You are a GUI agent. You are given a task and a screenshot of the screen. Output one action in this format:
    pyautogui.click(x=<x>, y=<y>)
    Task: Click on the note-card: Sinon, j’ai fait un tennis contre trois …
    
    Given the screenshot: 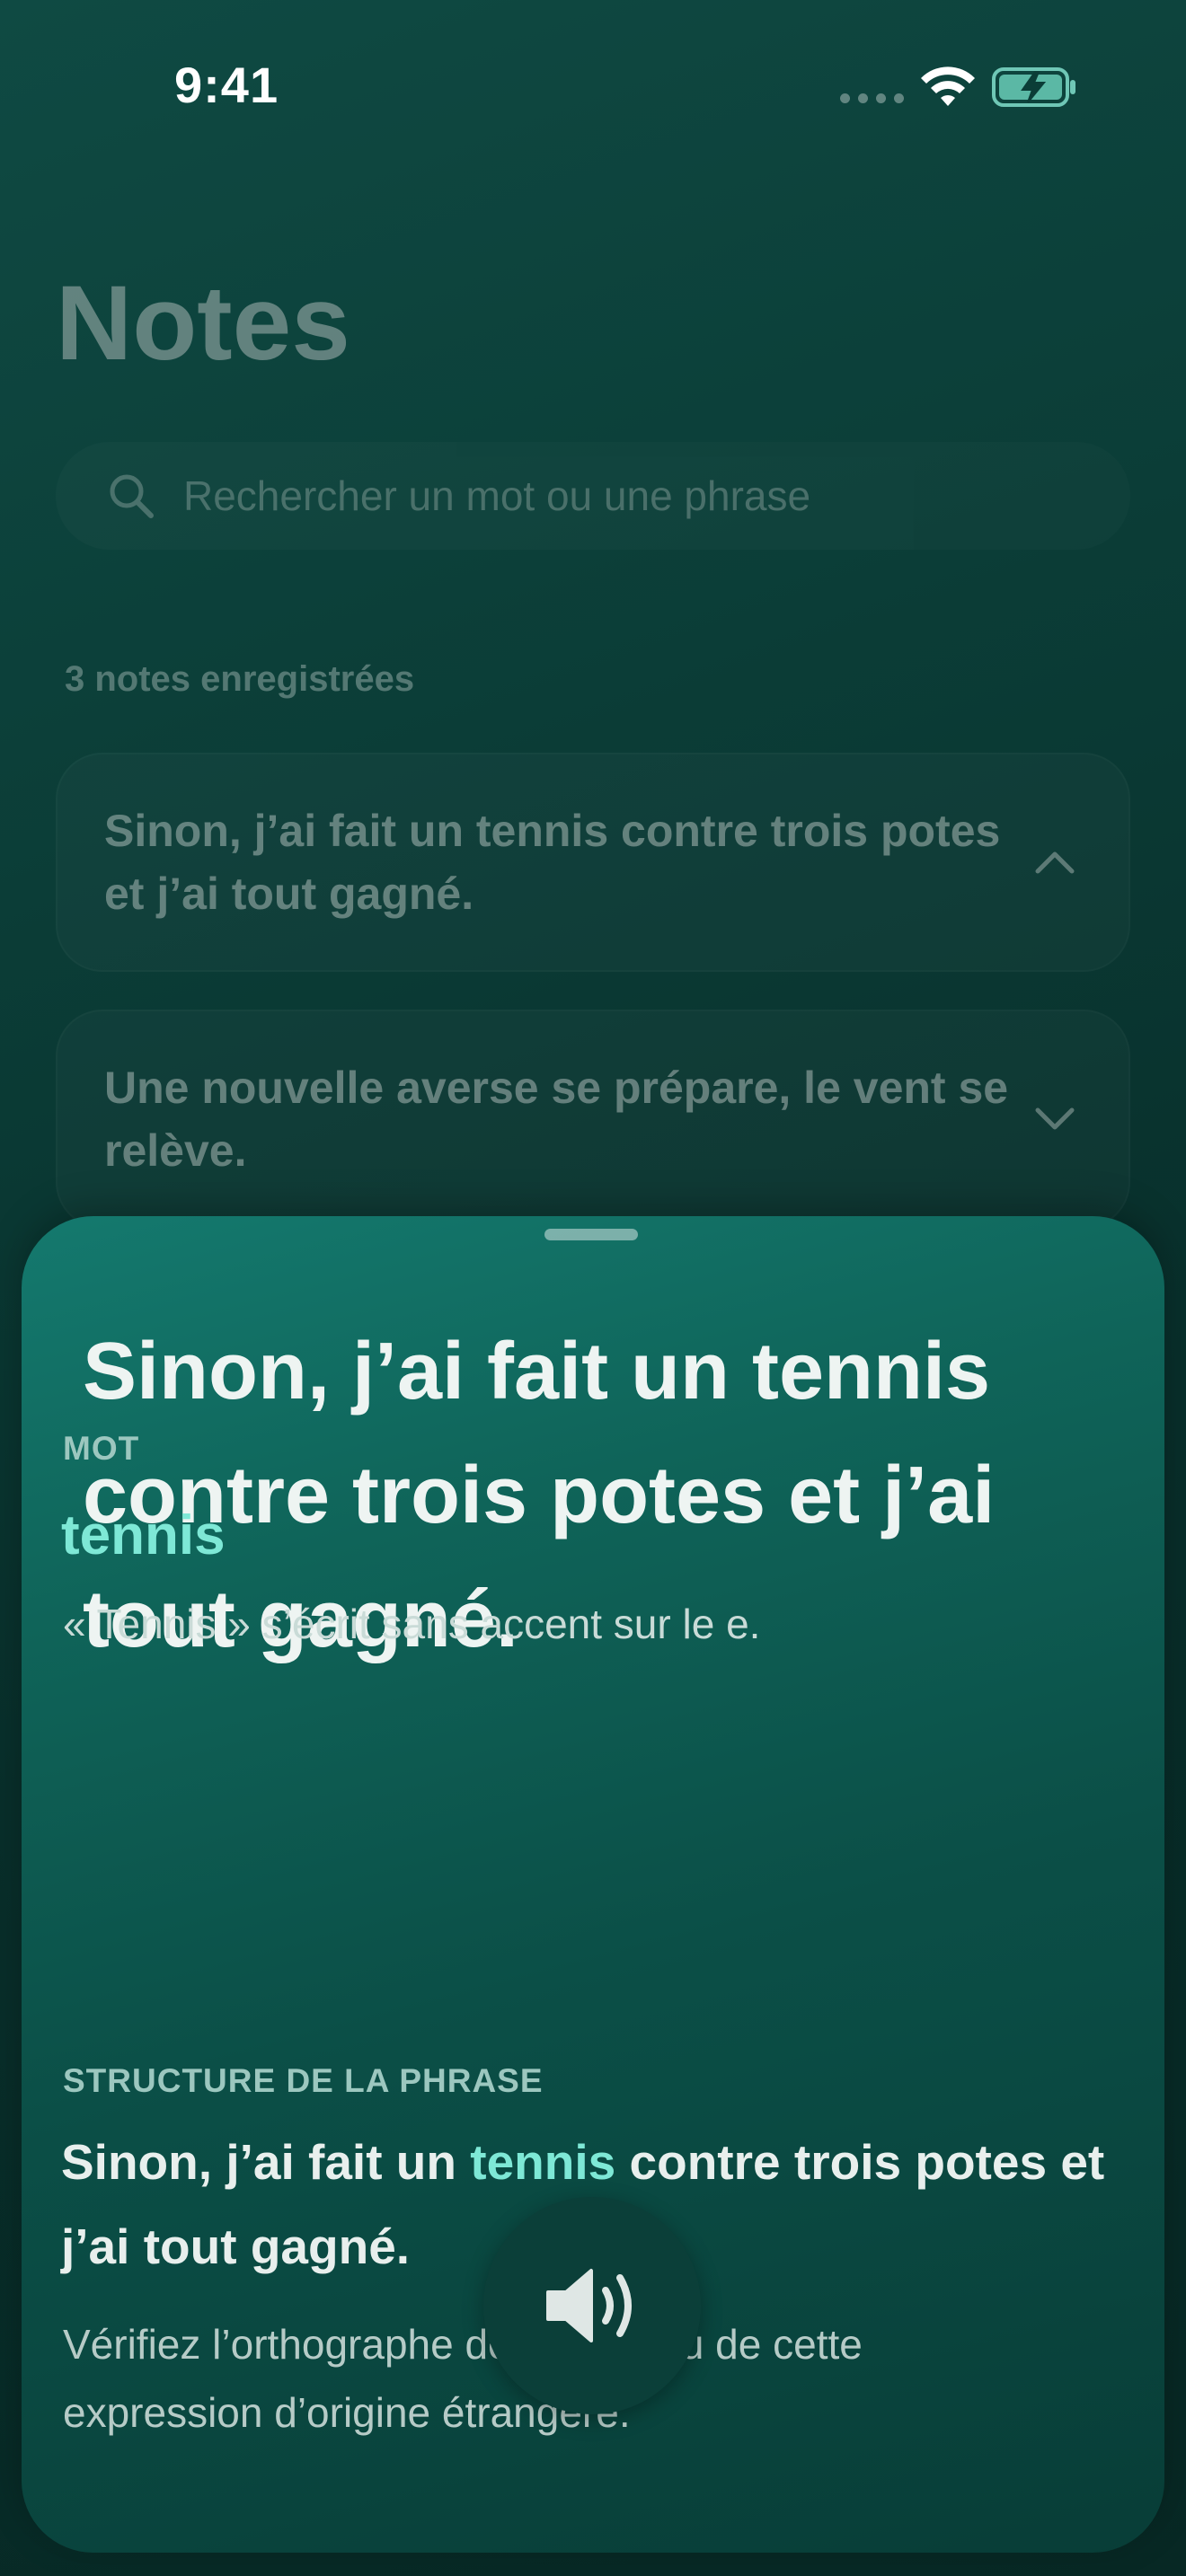 What is the action you would take?
    pyautogui.click(x=593, y=862)
    